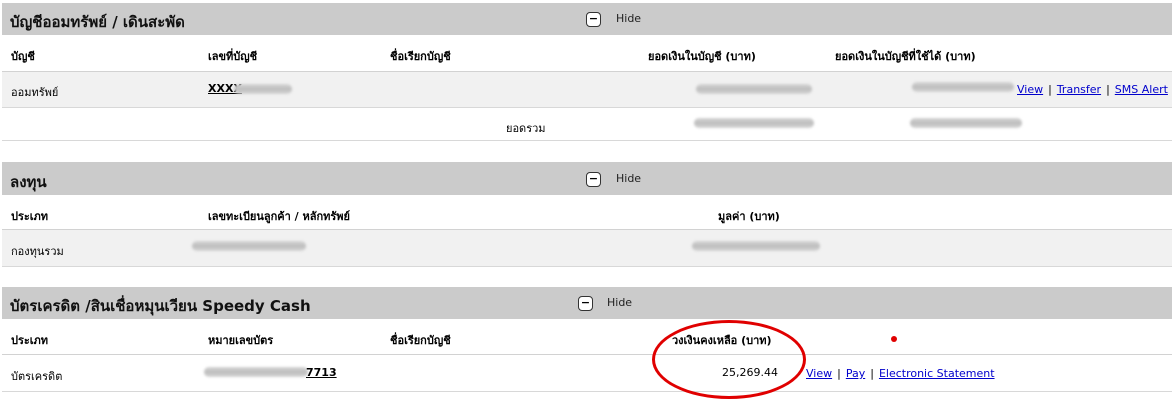  Describe the element at coordinates (279, 216) in the screenshot. I see `col-customer-registry: เลขทะเบียนลูกค้า / หลักทรัพย์` at that location.